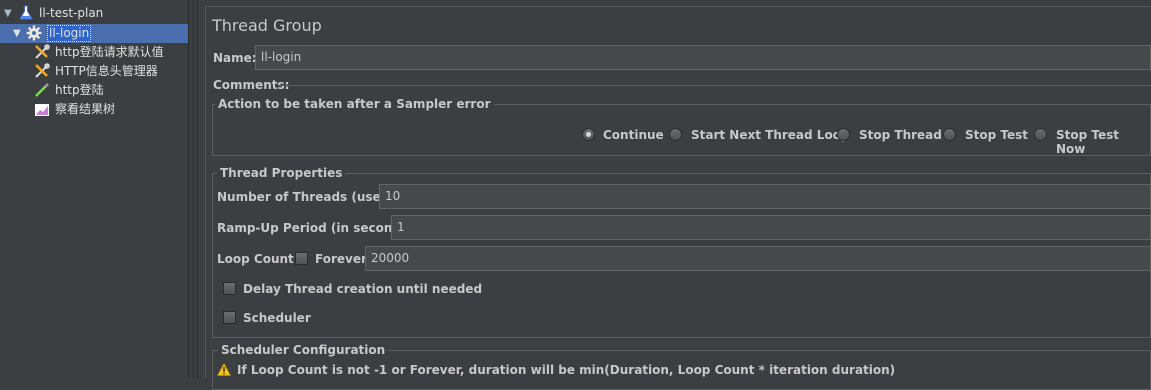 Image resolution: width=1151 pixels, height=390 pixels. What do you see at coordinates (69, 33) in the screenshot?
I see `tree-label: ll-login` at bounding box center [69, 33].